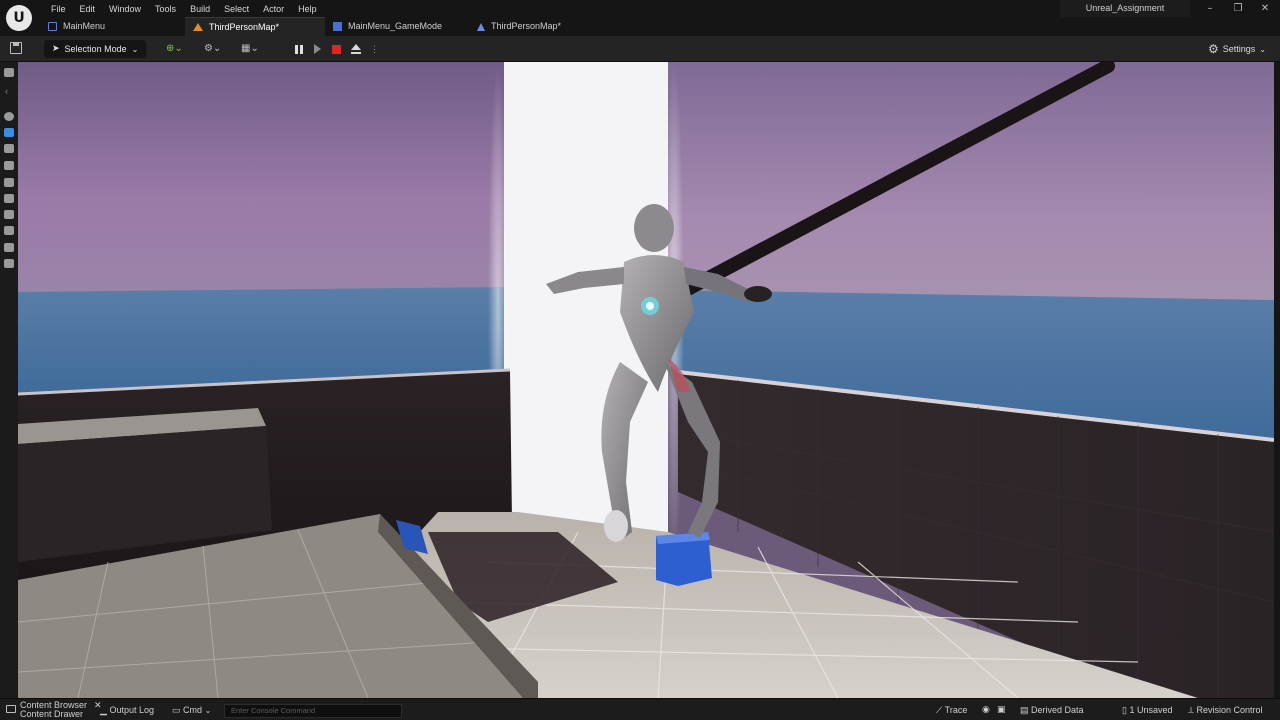  Describe the element at coordinates (1265, 9) in the screenshot. I see `close-icon: ✕` at that location.